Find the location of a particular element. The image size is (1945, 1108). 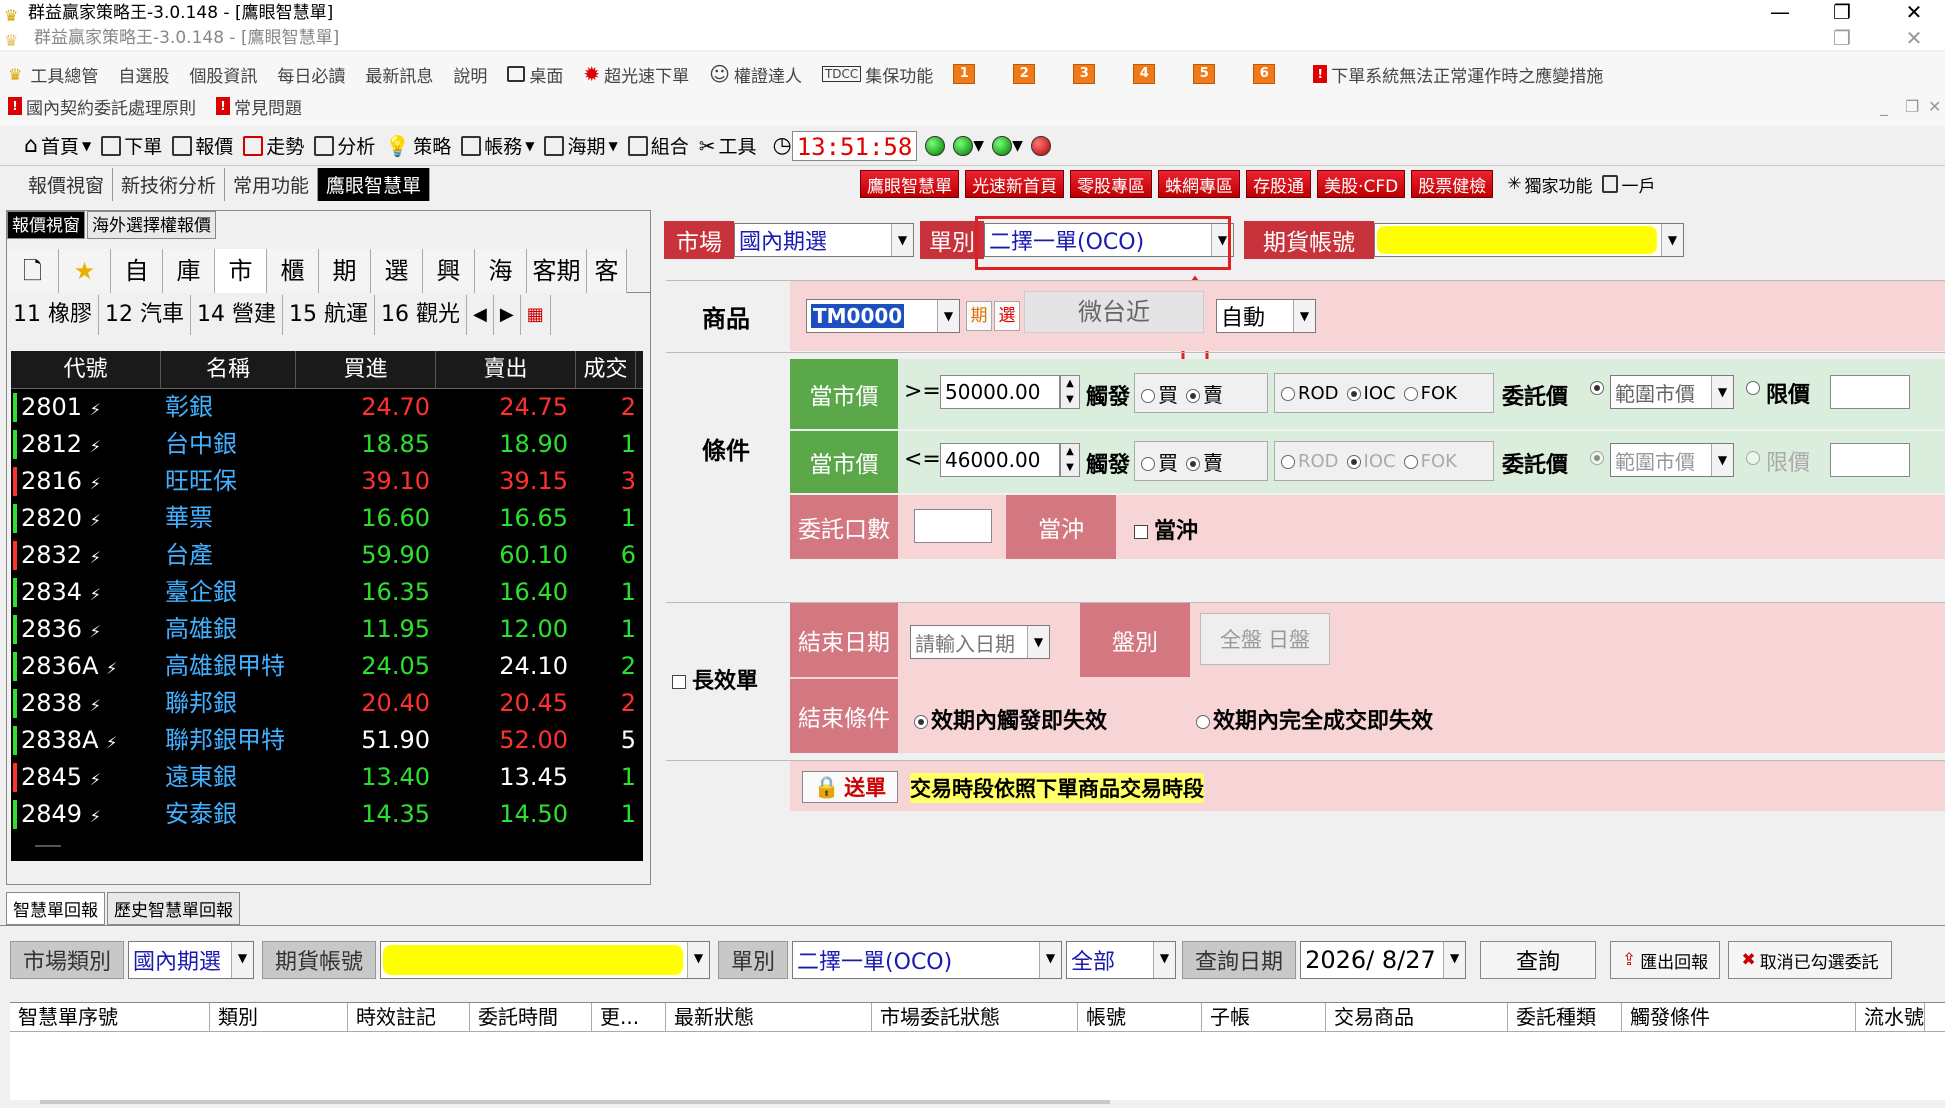

cat-emerging: 興 is located at coordinates (449, 270).